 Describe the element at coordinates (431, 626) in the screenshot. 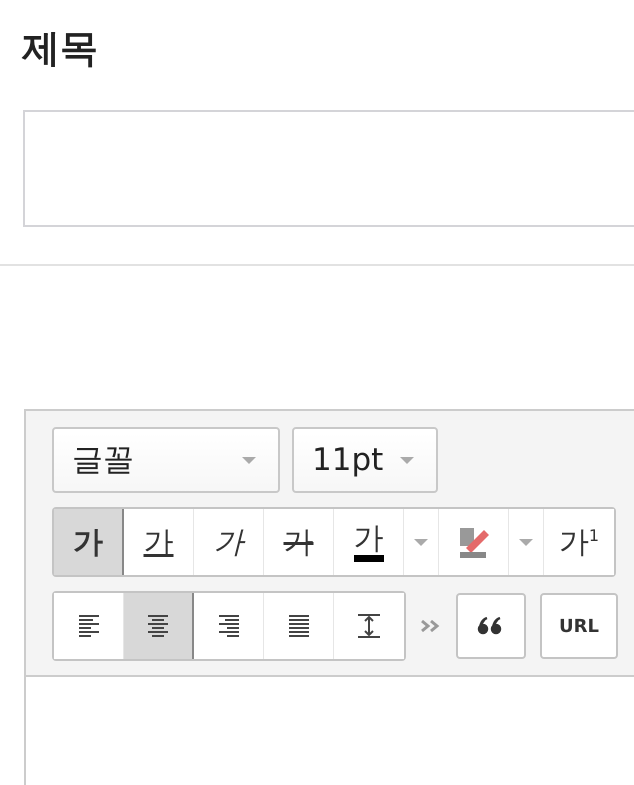

I see `more-chevron-icon` at that location.